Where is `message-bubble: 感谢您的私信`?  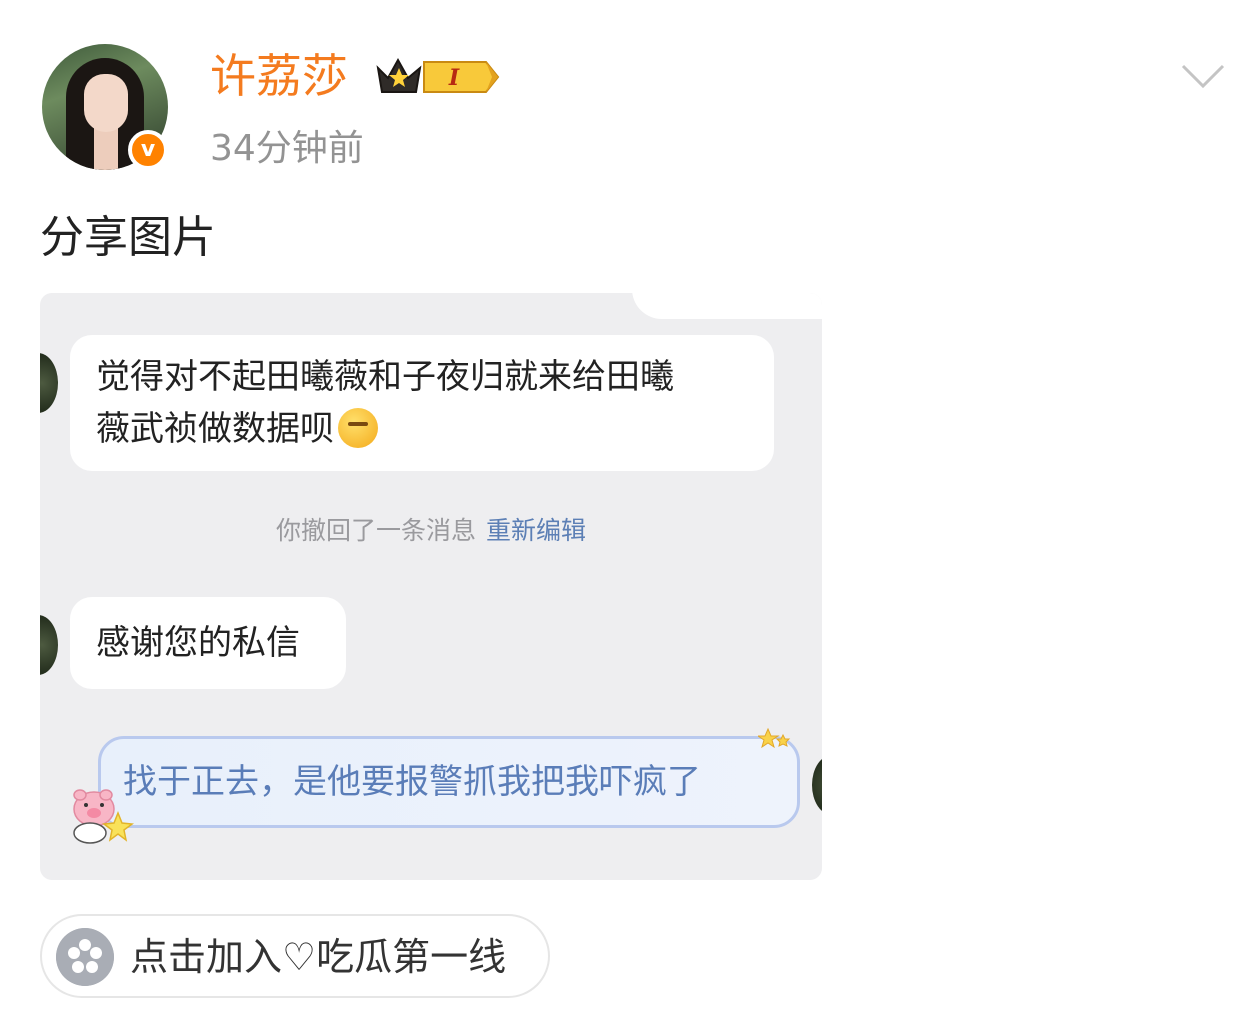 message-bubble: 感谢您的私信 is located at coordinates (208, 643).